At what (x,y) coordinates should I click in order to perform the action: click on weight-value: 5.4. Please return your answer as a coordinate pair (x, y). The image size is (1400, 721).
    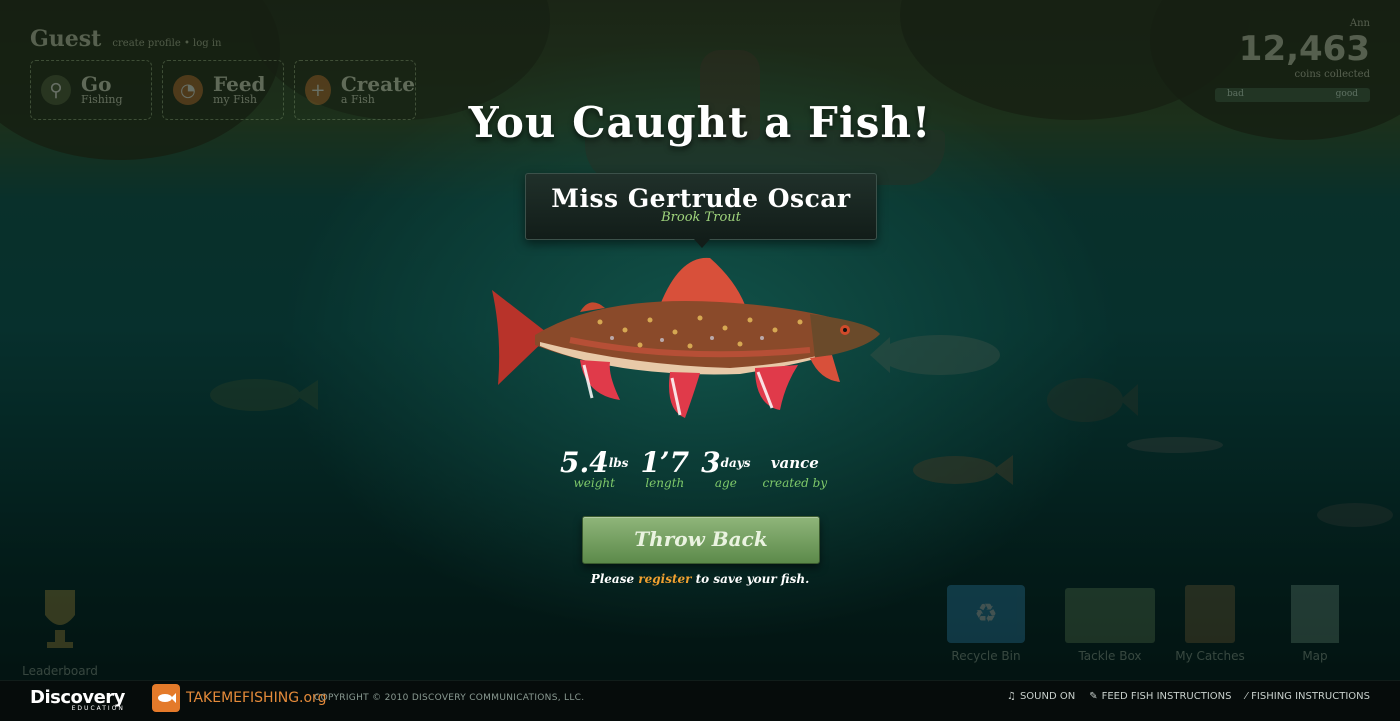
    Looking at the image, I should click on (584, 462).